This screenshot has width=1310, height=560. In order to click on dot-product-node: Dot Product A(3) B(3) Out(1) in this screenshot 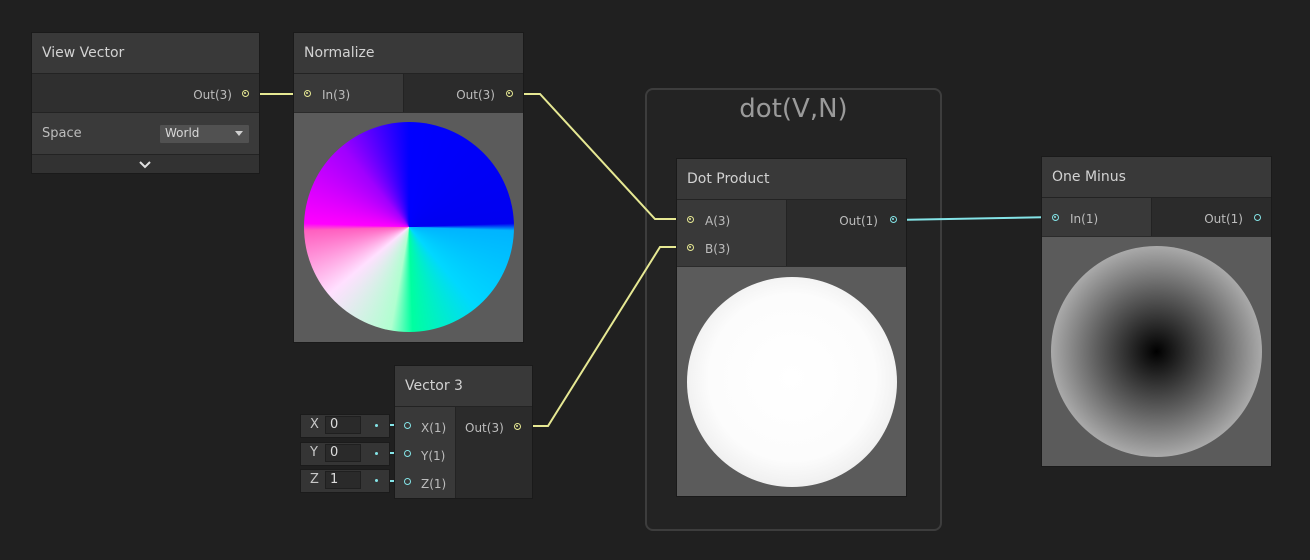, I will do `click(791, 327)`.